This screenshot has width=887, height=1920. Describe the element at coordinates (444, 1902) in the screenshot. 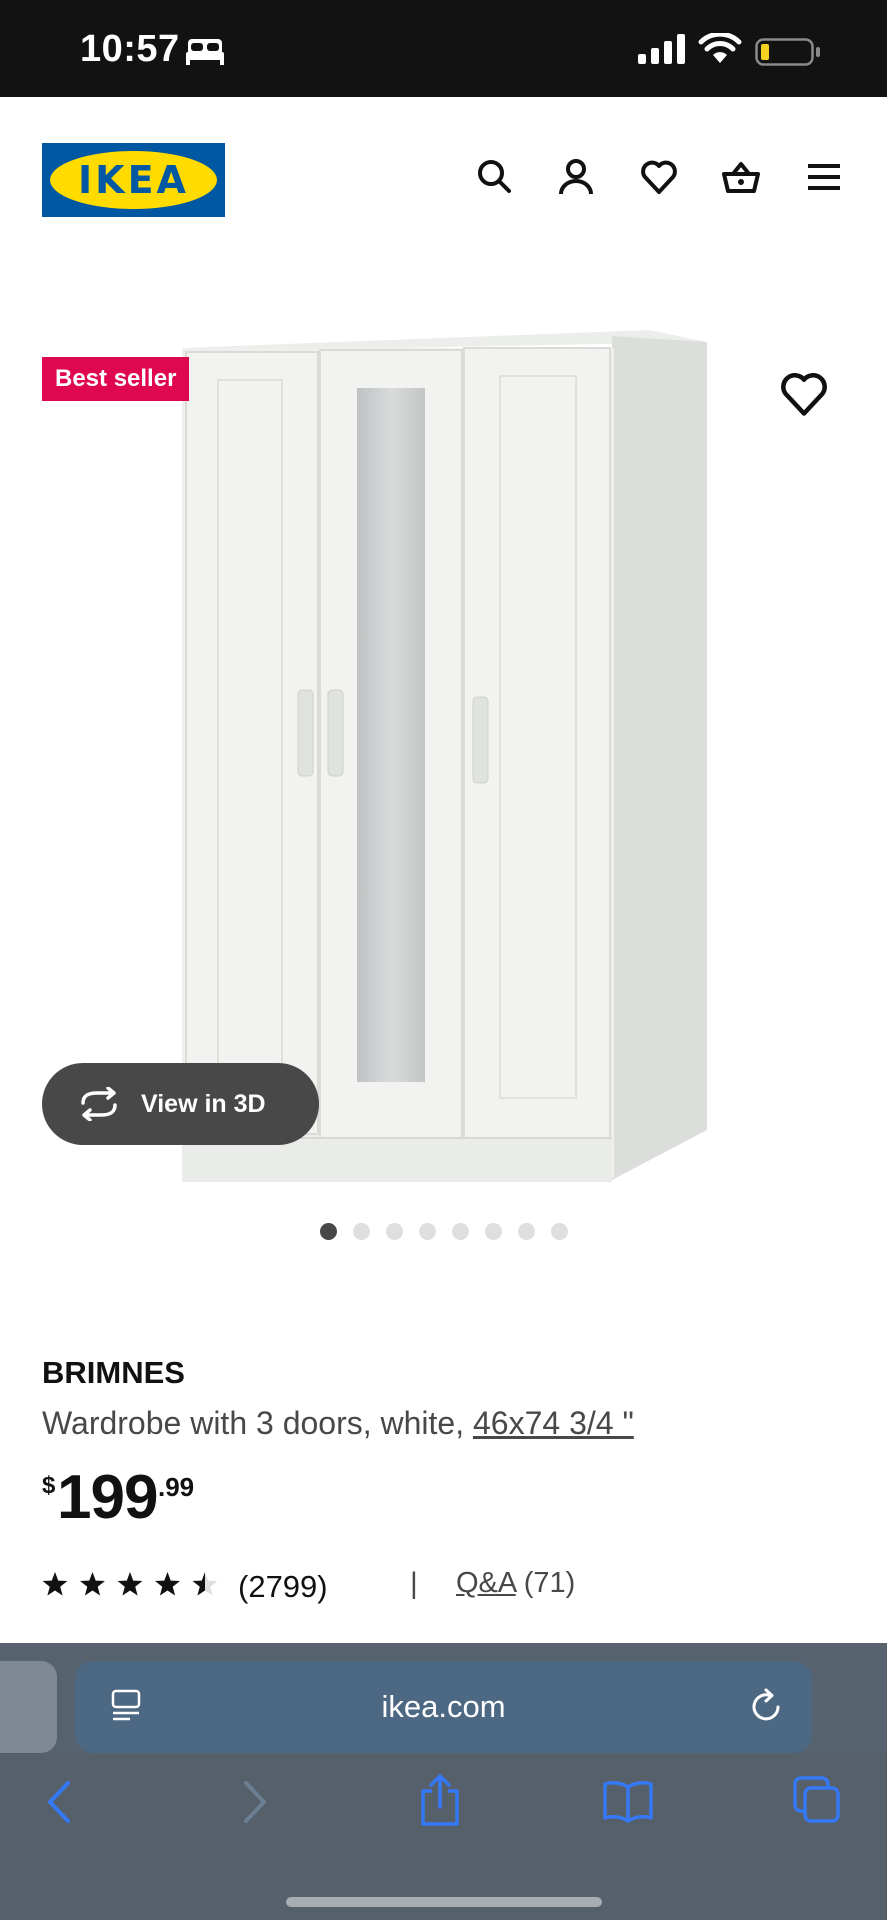

I see `home-indicator` at that location.